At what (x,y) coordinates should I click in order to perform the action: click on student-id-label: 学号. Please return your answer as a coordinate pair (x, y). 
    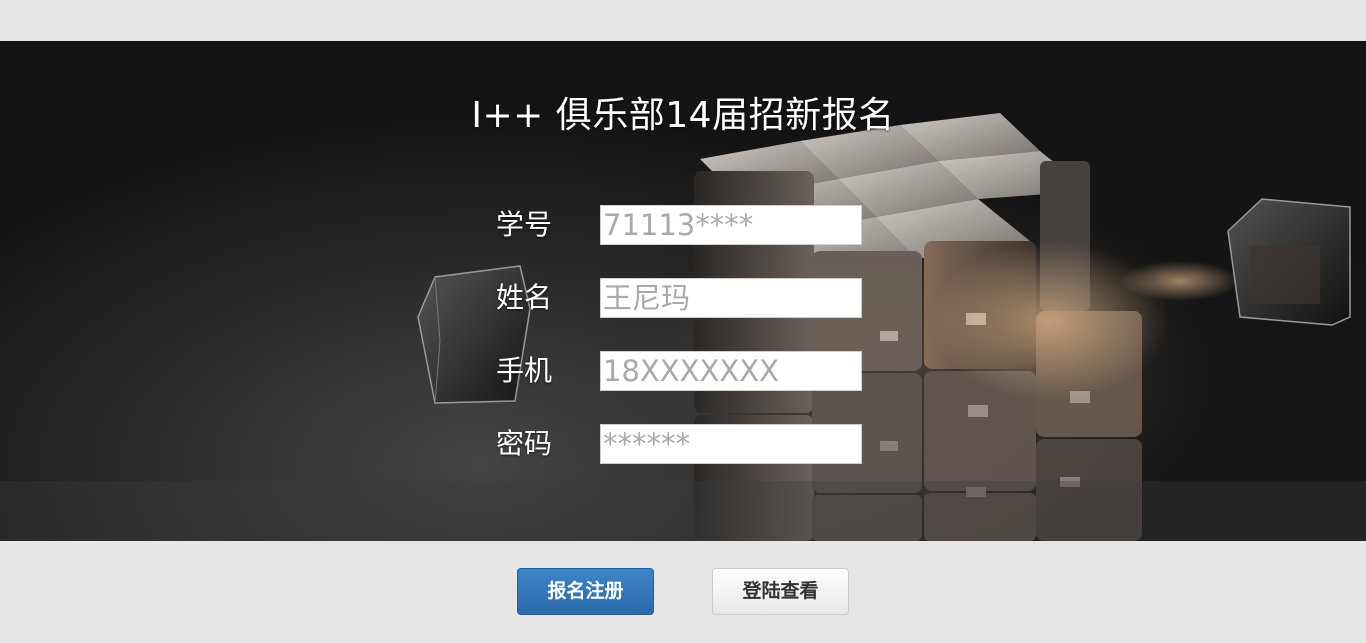
    Looking at the image, I should click on (524, 224).